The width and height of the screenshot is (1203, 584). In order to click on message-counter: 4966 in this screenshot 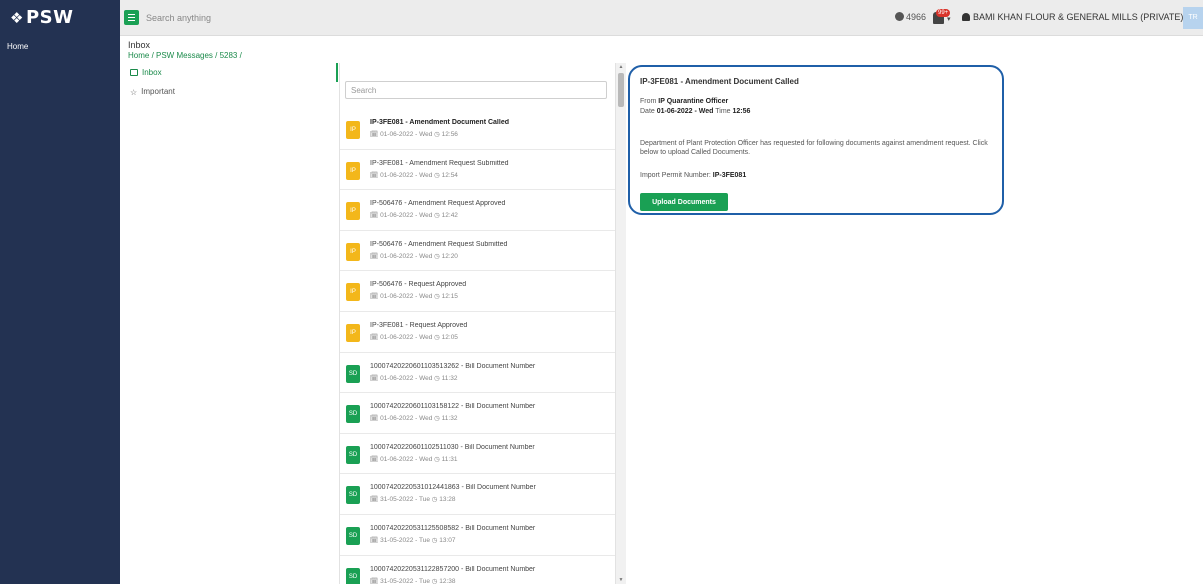, I will do `click(910, 17)`.